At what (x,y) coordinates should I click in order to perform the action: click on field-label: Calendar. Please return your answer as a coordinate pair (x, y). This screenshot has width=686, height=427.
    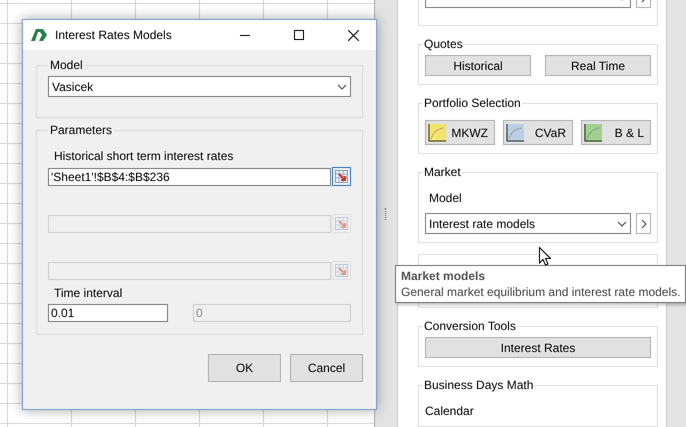
    Looking at the image, I should click on (450, 411).